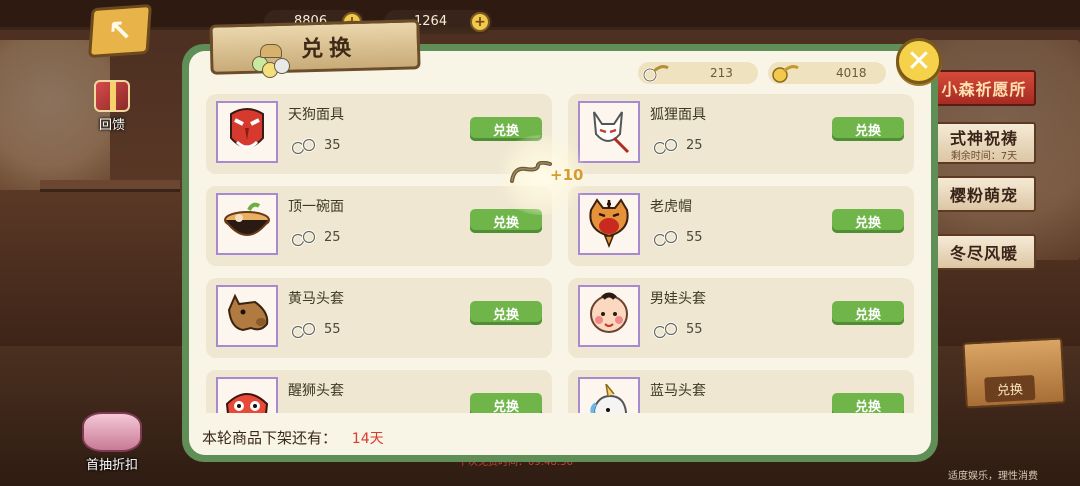 This screenshot has height=486, width=1080. Describe the element at coordinates (112, 96) in the screenshot. I see `gift-box-icon` at that location.